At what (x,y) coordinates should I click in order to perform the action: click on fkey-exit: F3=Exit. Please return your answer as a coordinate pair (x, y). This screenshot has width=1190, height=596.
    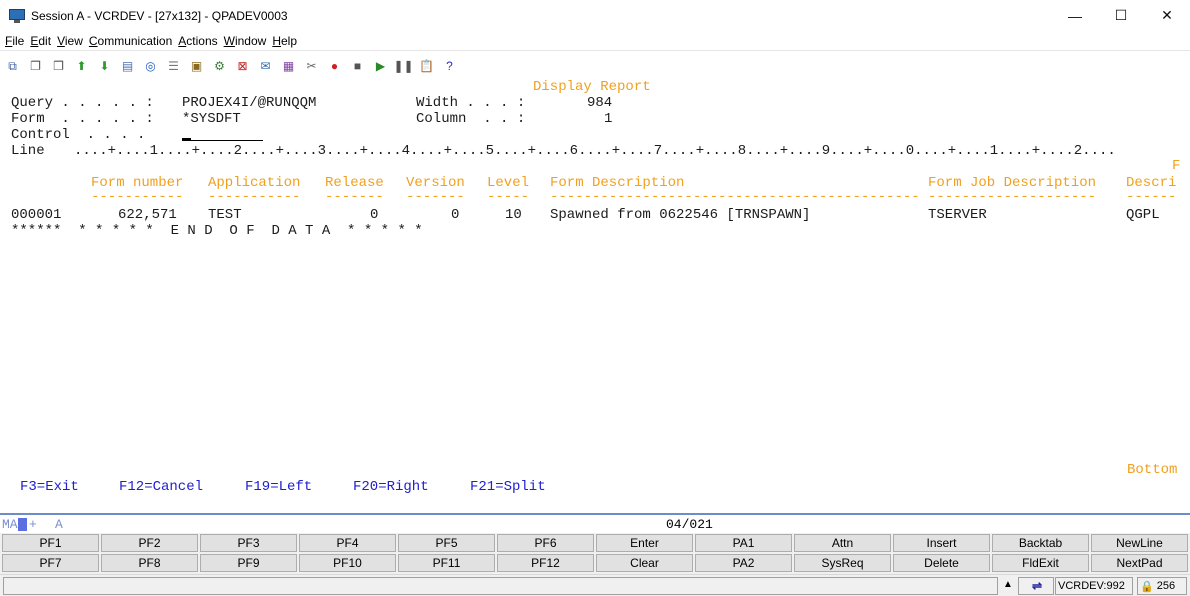
    Looking at the image, I should click on (49, 487).